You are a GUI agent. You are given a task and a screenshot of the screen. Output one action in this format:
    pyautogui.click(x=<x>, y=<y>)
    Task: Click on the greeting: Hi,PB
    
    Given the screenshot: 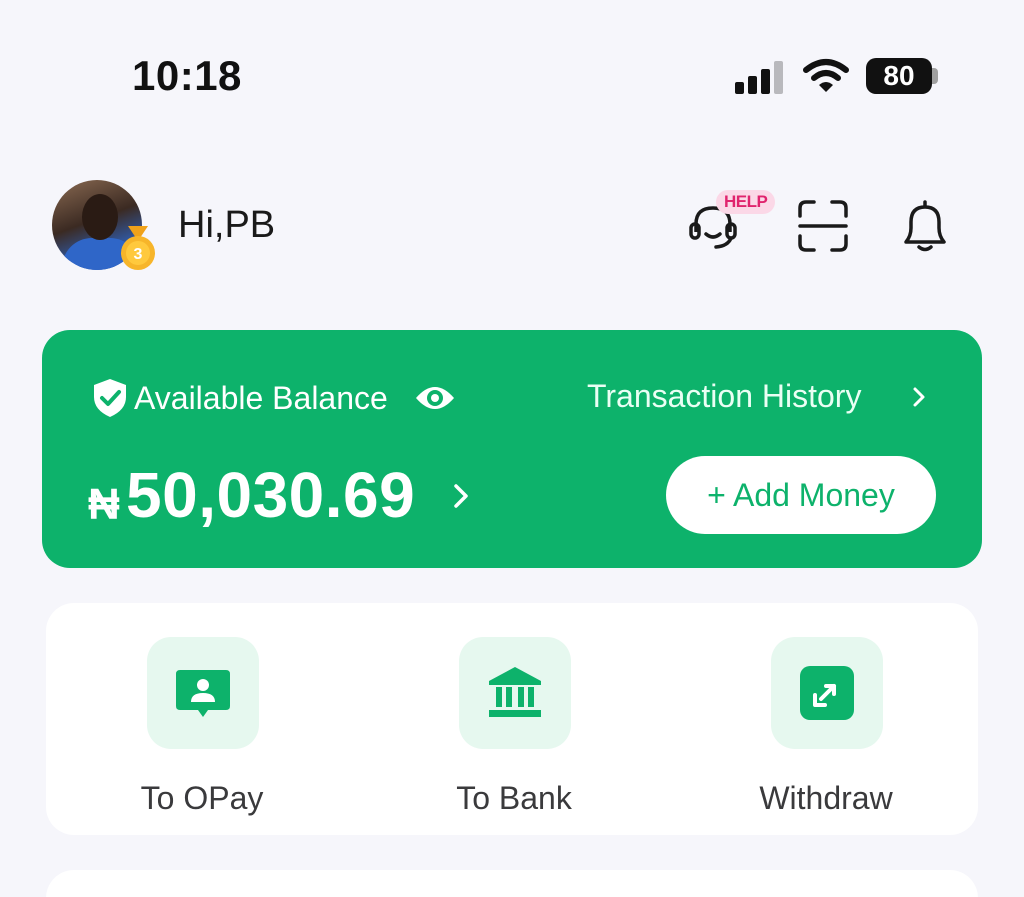 What is the action you would take?
    pyautogui.click(x=227, y=225)
    